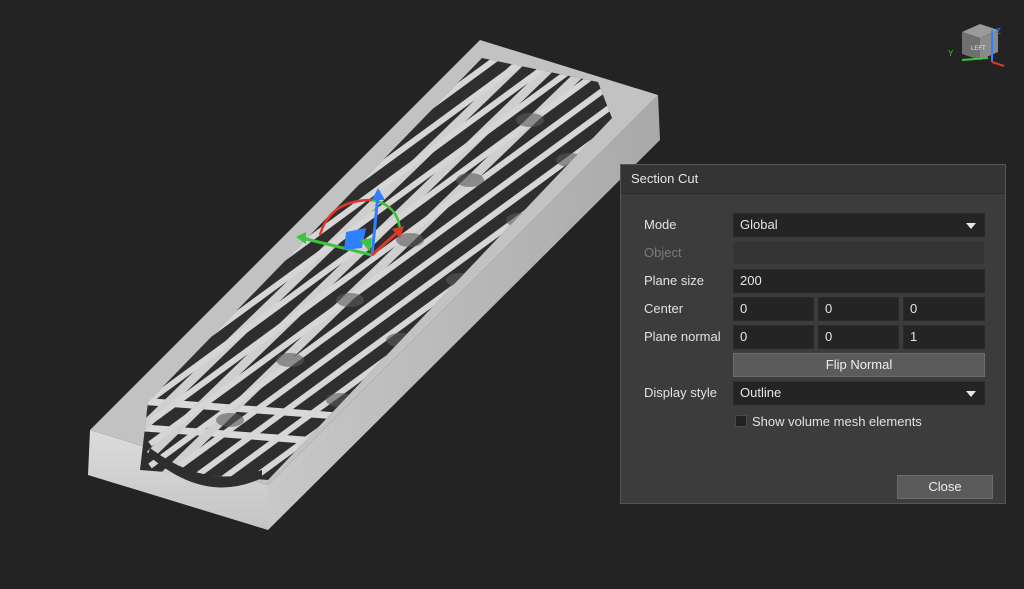  Describe the element at coordinates (859, 253) in the screenshot. I see `object-field` at that location.